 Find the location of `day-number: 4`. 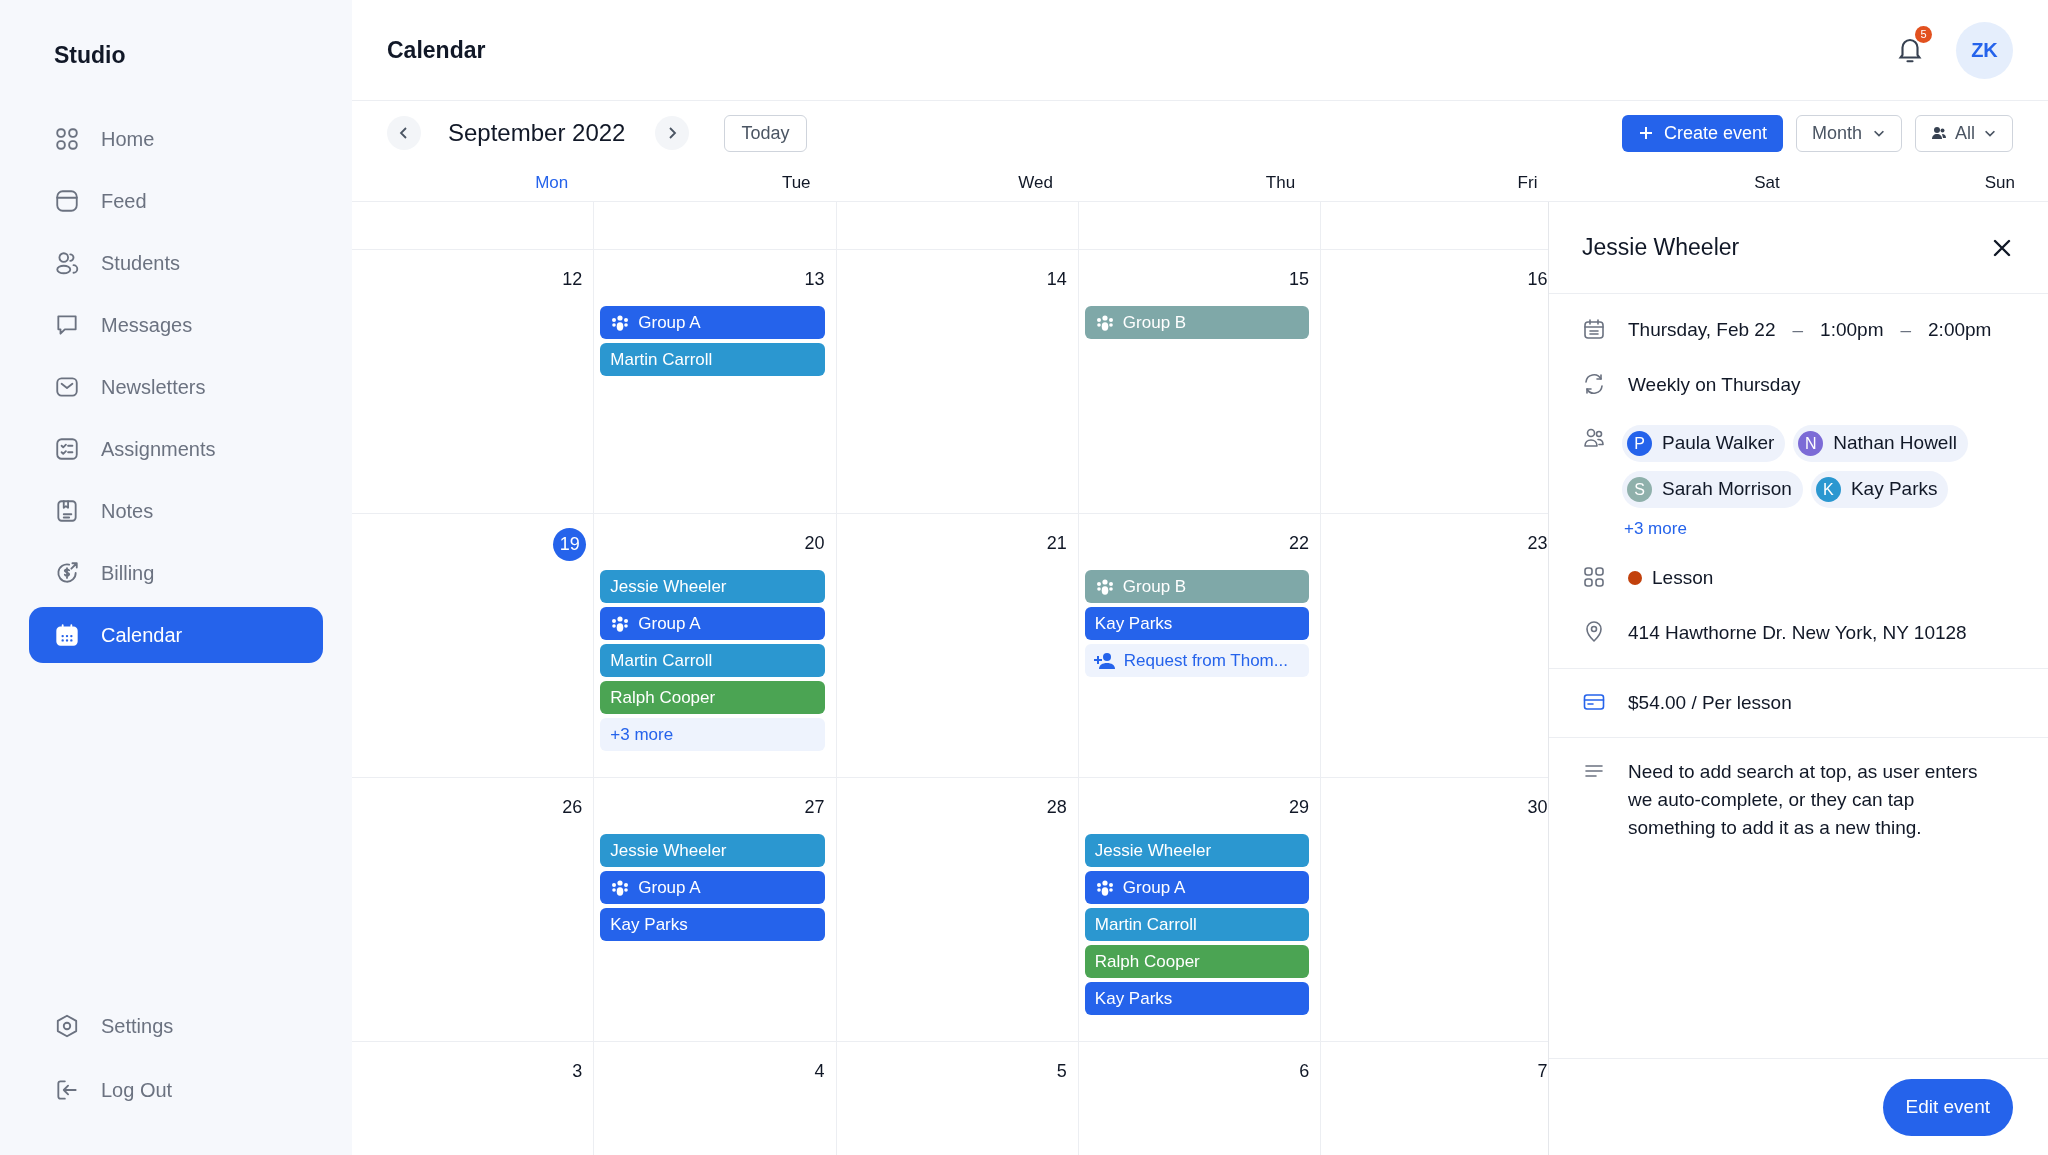

day-number: 4 is located at coordinates (819, 1071).